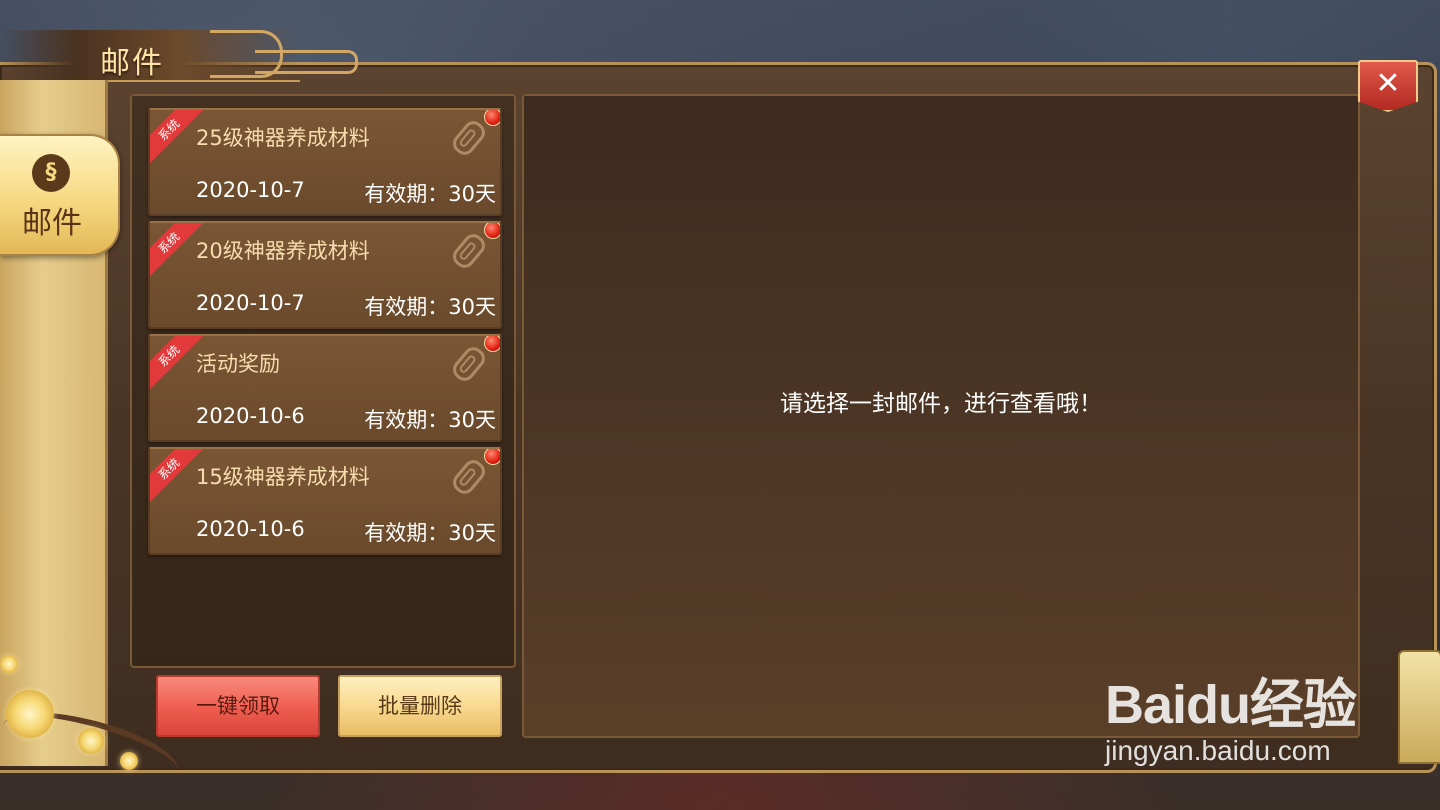 Image resolution: width=1440 pixels, height=810 pixels. What do you see at coordinates (60, 195) in the screenshot?
I see `sidebar-tab-mail: § 邮件` at bounding box center [60, 195].